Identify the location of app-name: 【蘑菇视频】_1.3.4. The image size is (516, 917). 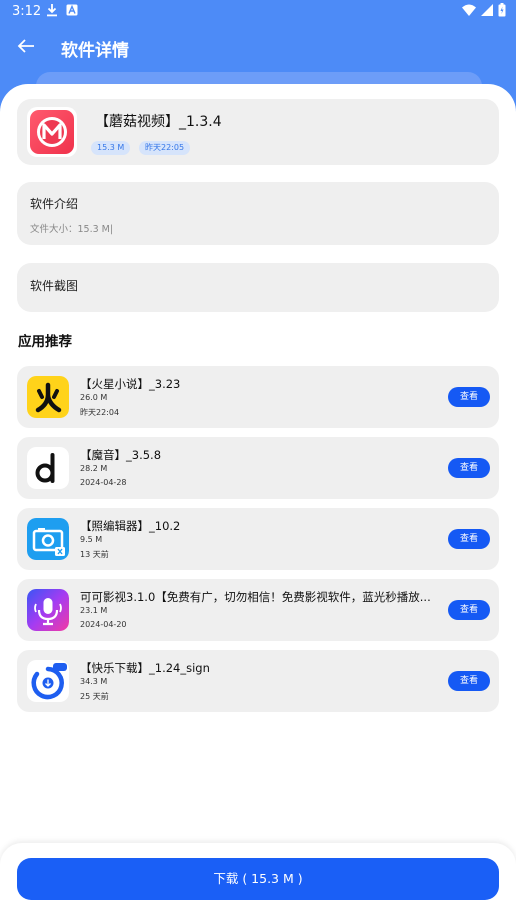
(158, 122).